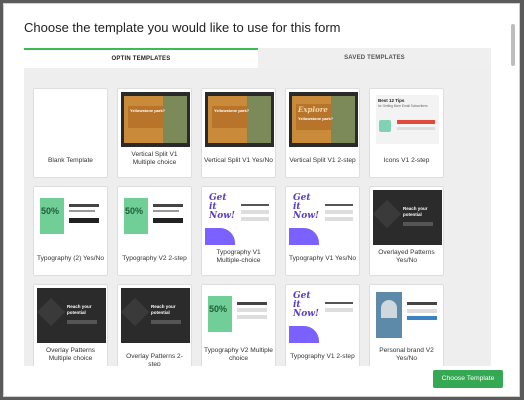 The height and width of the screenshot is (400, 524). Describe the element at coordinates (513, 45) in the screenshot. I see `modal-scrollbar` at that location.